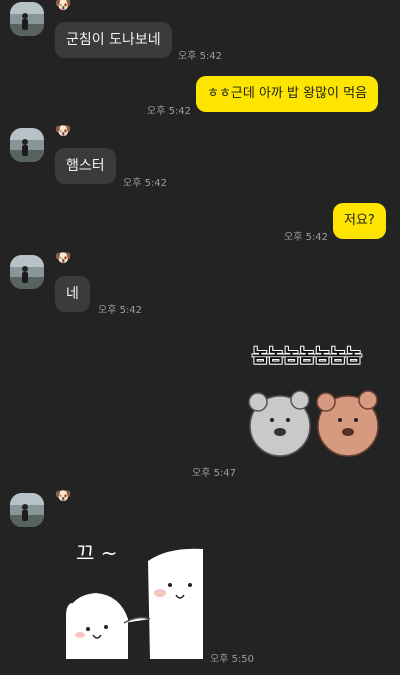 This screenshot has height=675, width=400. Describe the element at coordinates (287, 94) in the screenshot. I see `message-bubble-outgoing: ㅎㅎ근데 아까 밥 왕많이 먹음` at that location.